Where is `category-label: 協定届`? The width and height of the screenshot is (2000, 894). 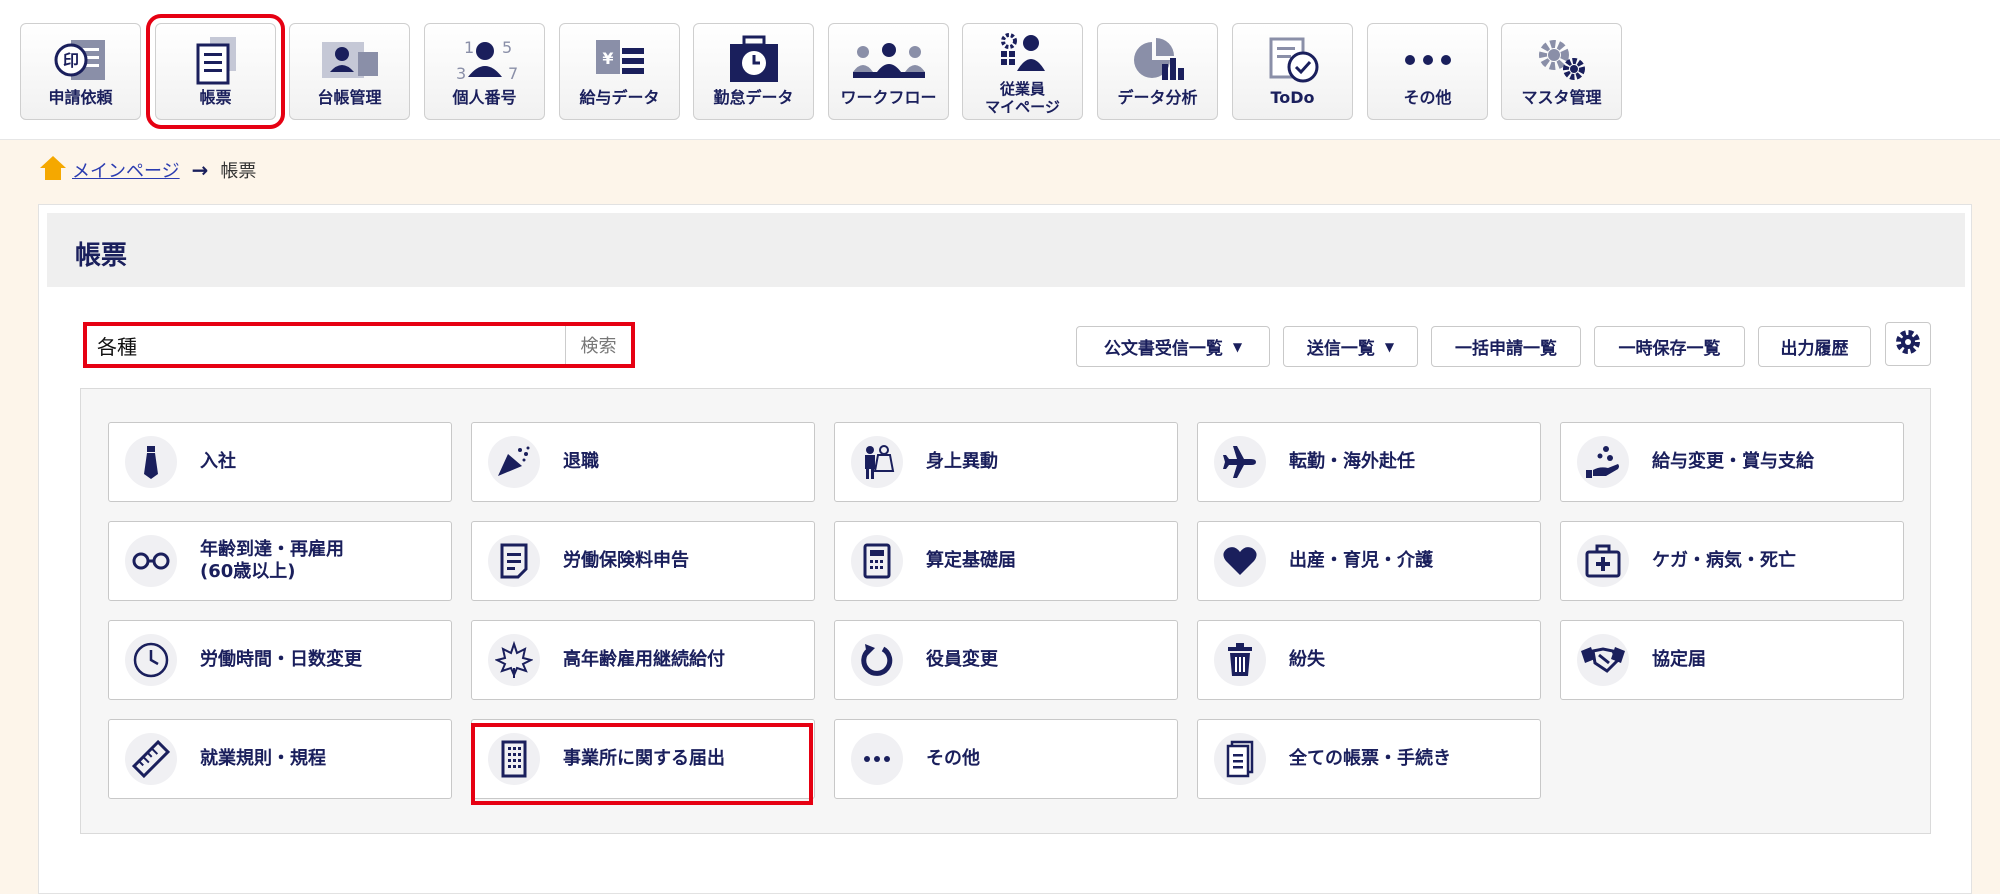 category-label: 協定届 is located at coordinates (1679, 659).